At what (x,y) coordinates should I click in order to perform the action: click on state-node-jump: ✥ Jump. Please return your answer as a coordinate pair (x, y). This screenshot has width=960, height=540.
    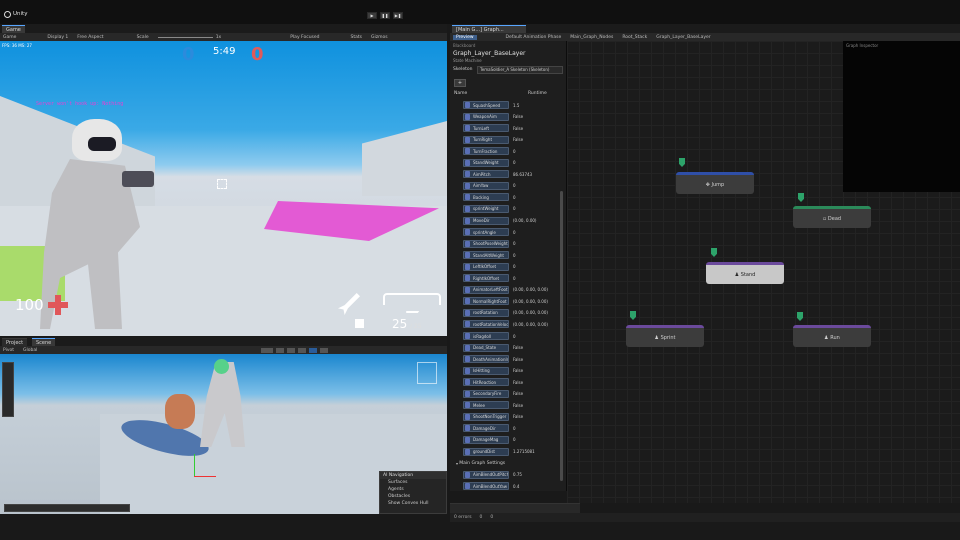
    Looking at the image, I should click on (715, 183).